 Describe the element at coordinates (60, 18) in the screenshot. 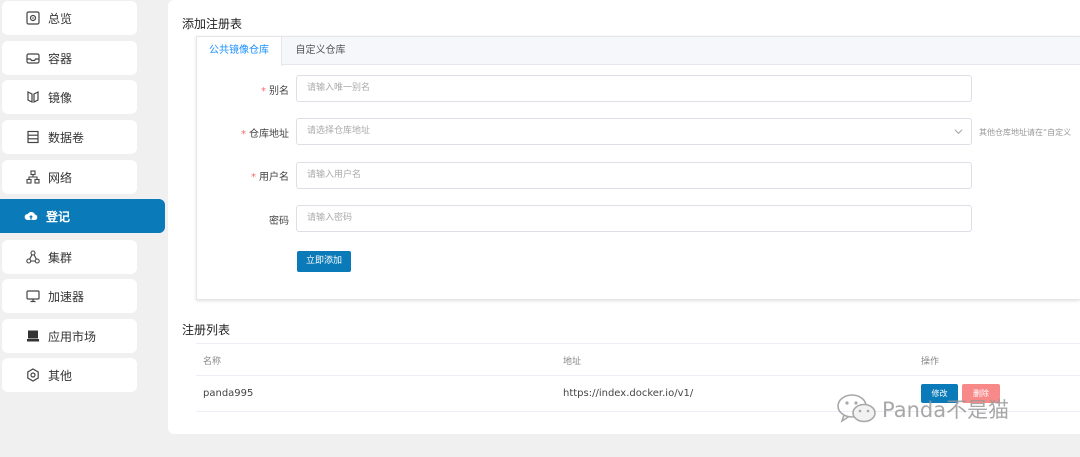

I see `sidebar-item-label: 总览` at that location.